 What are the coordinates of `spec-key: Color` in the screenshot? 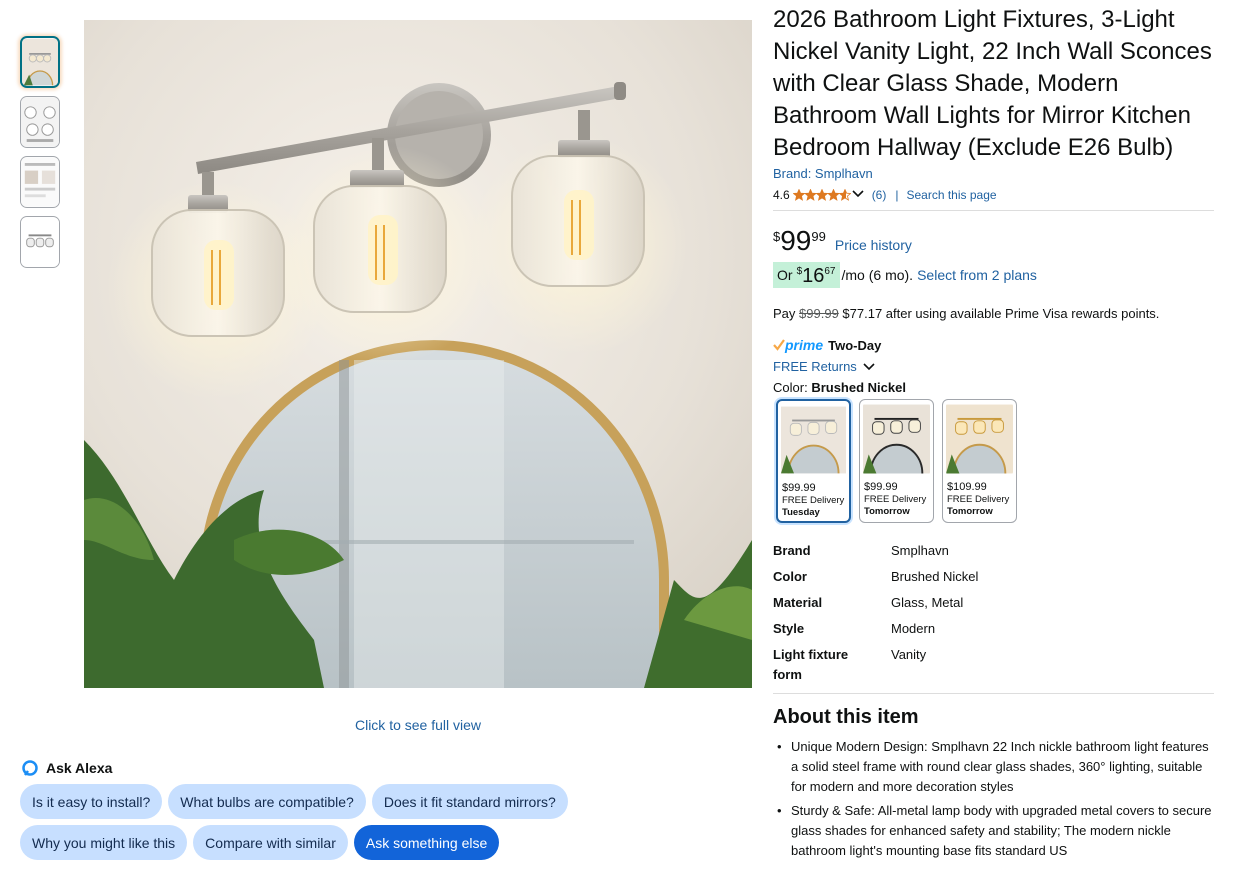 It's located at (790, 576).